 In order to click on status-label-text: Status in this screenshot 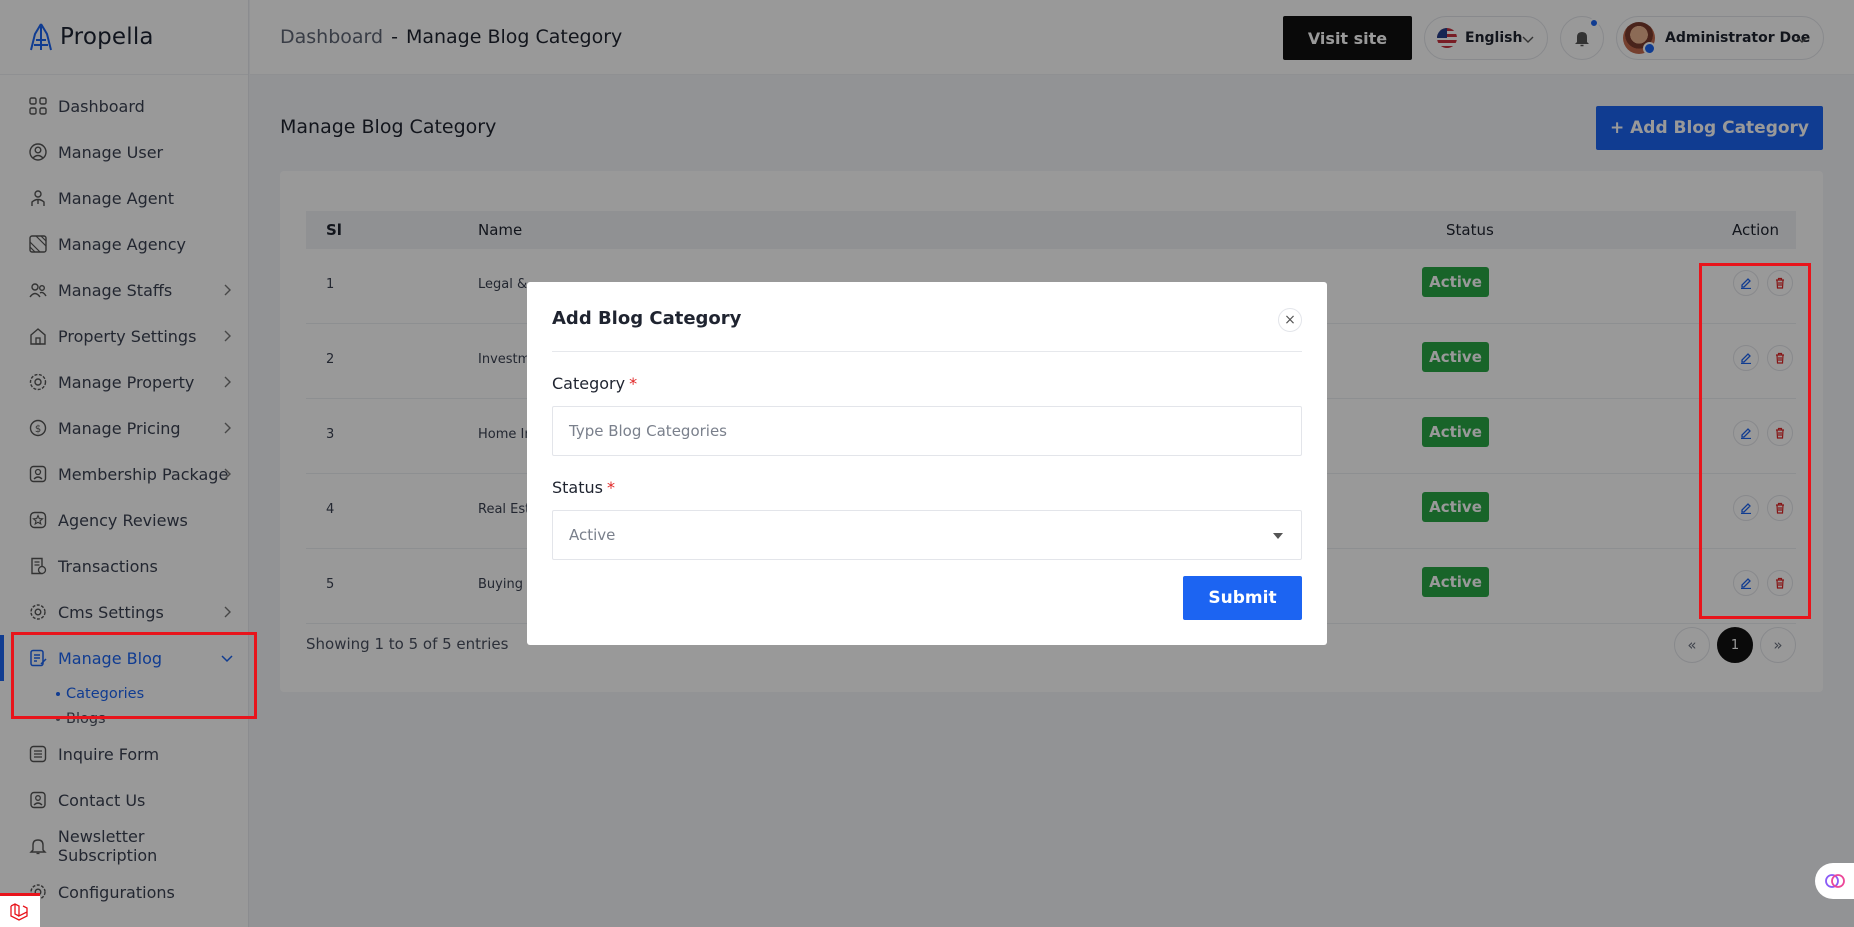, I will do `click(577, 487)`.